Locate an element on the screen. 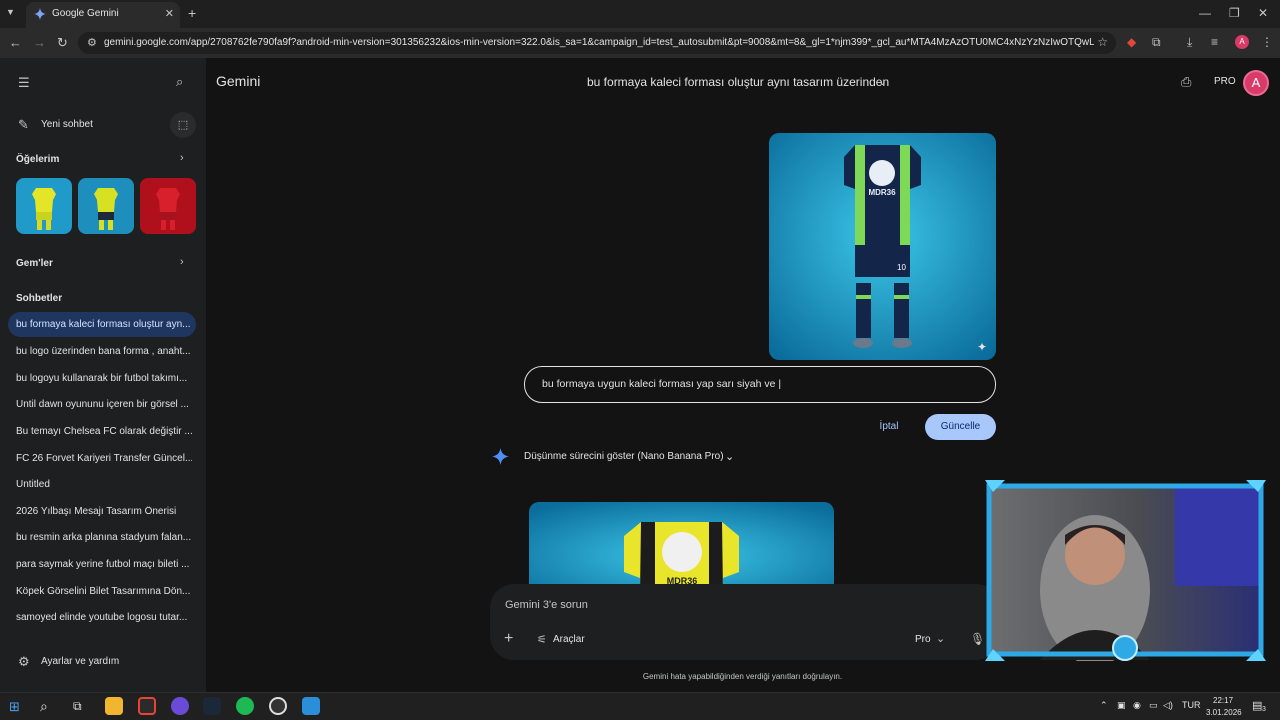 The image size is (1280, 720). browser-tab: Google Gemini ✕ is located at coordinates (103, 15).